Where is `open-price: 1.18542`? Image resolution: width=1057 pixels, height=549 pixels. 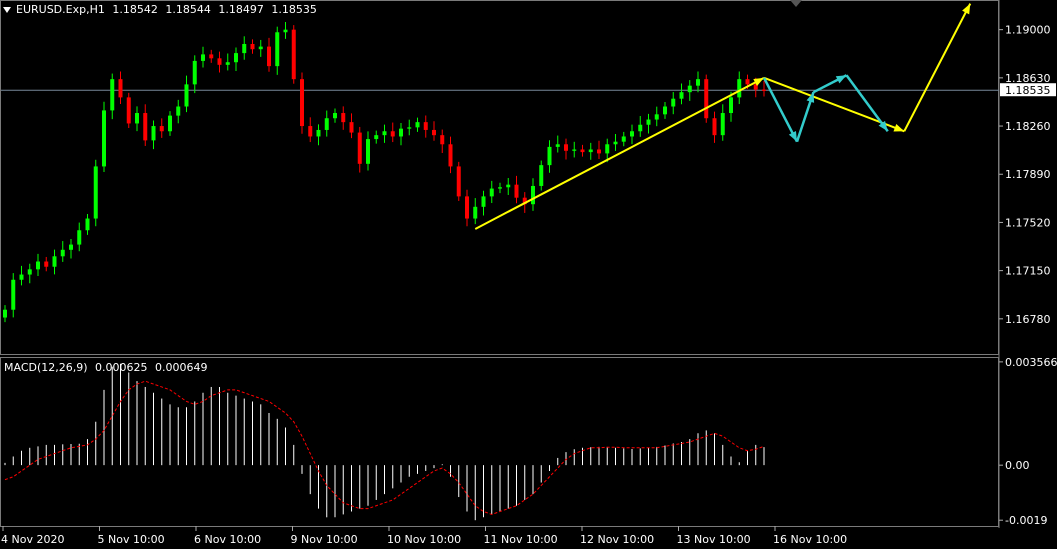 open-price: 1.18542 is located at coordinates (135, 9).